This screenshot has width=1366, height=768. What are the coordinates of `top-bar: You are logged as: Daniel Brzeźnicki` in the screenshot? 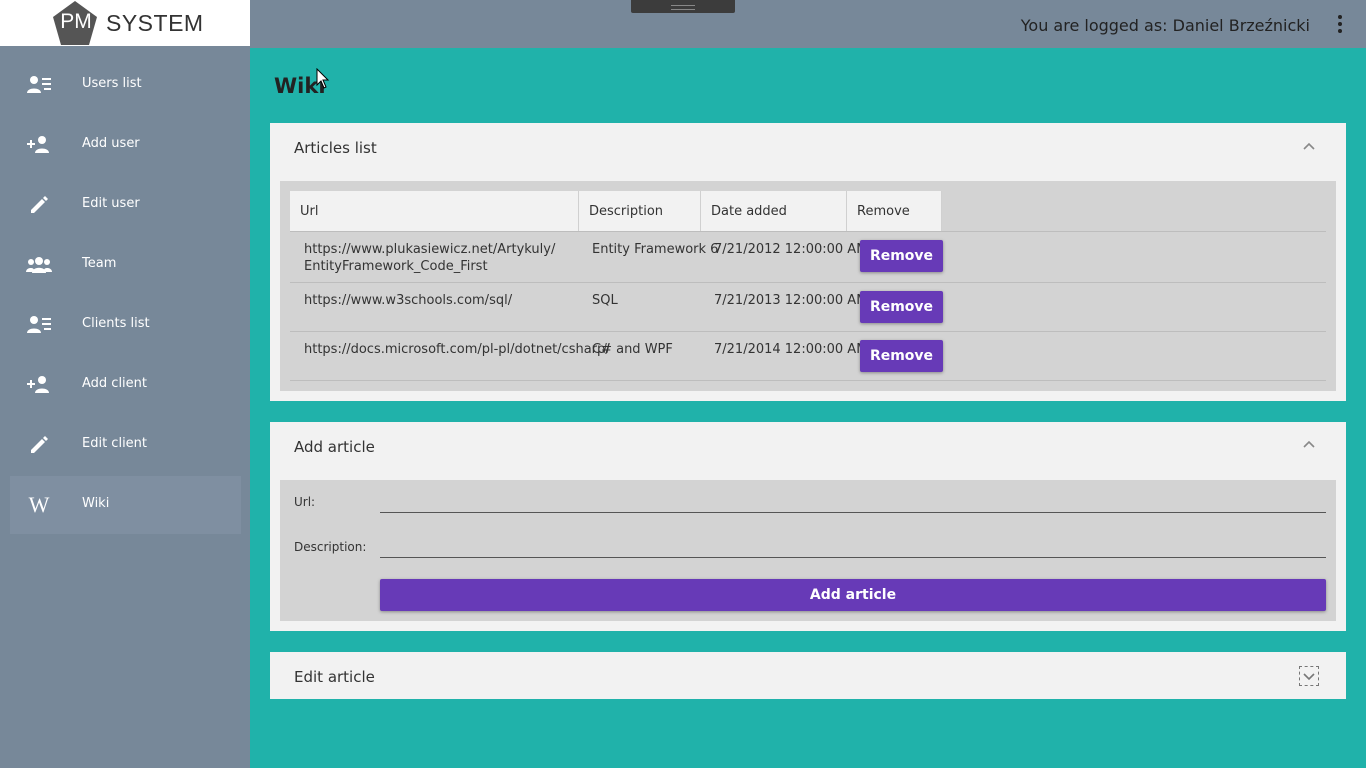 It's located at (808, 24).